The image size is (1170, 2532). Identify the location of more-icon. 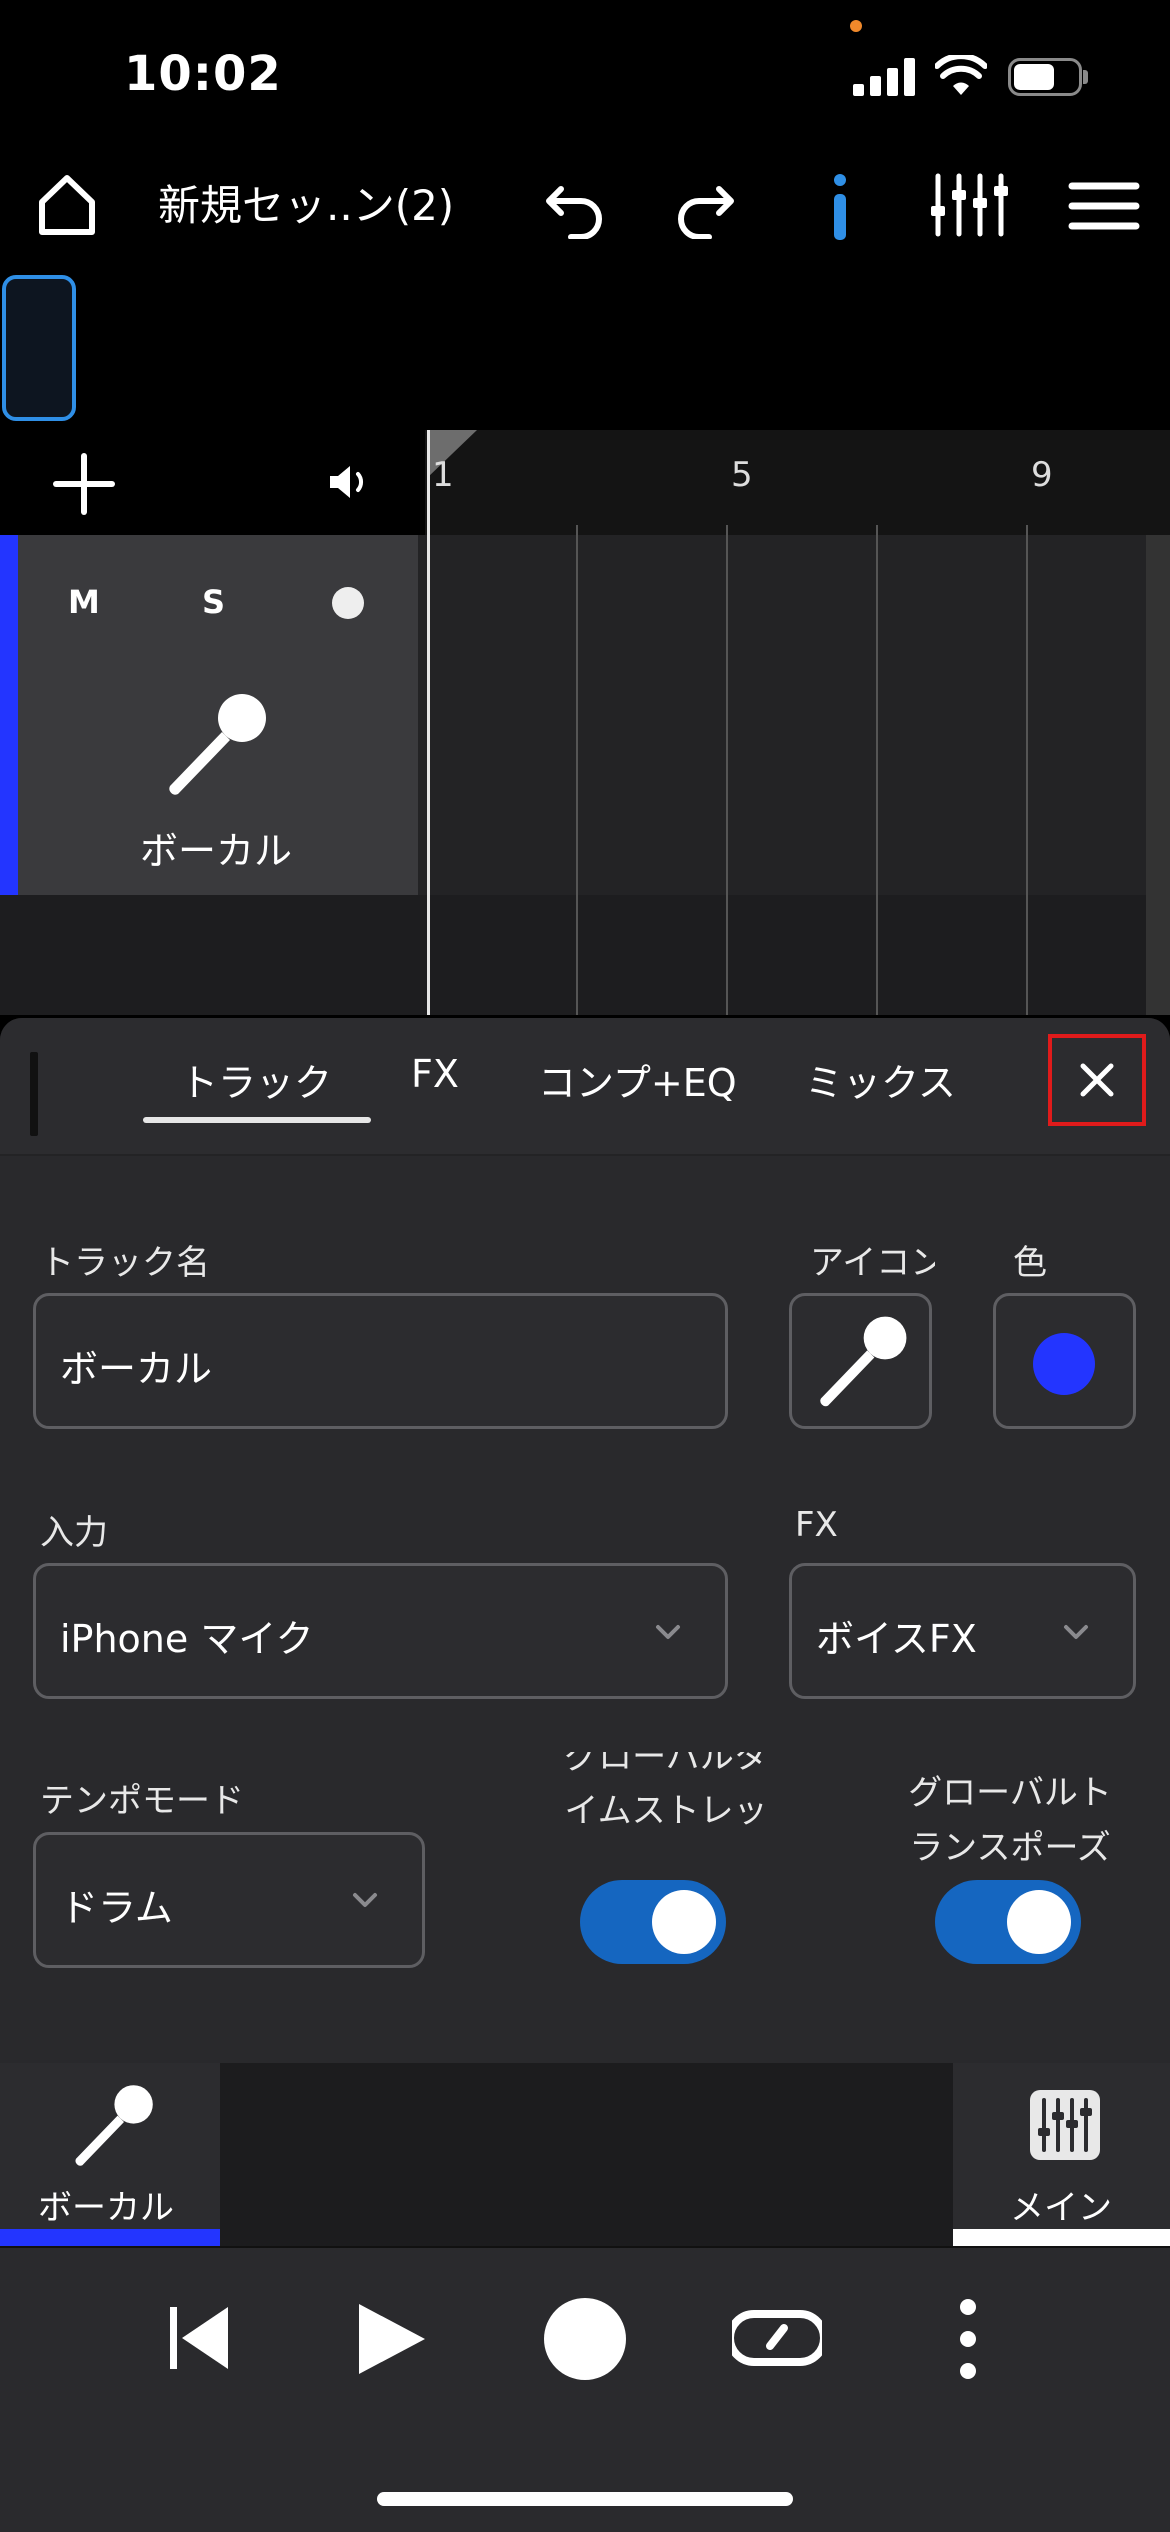
(968, 2339).